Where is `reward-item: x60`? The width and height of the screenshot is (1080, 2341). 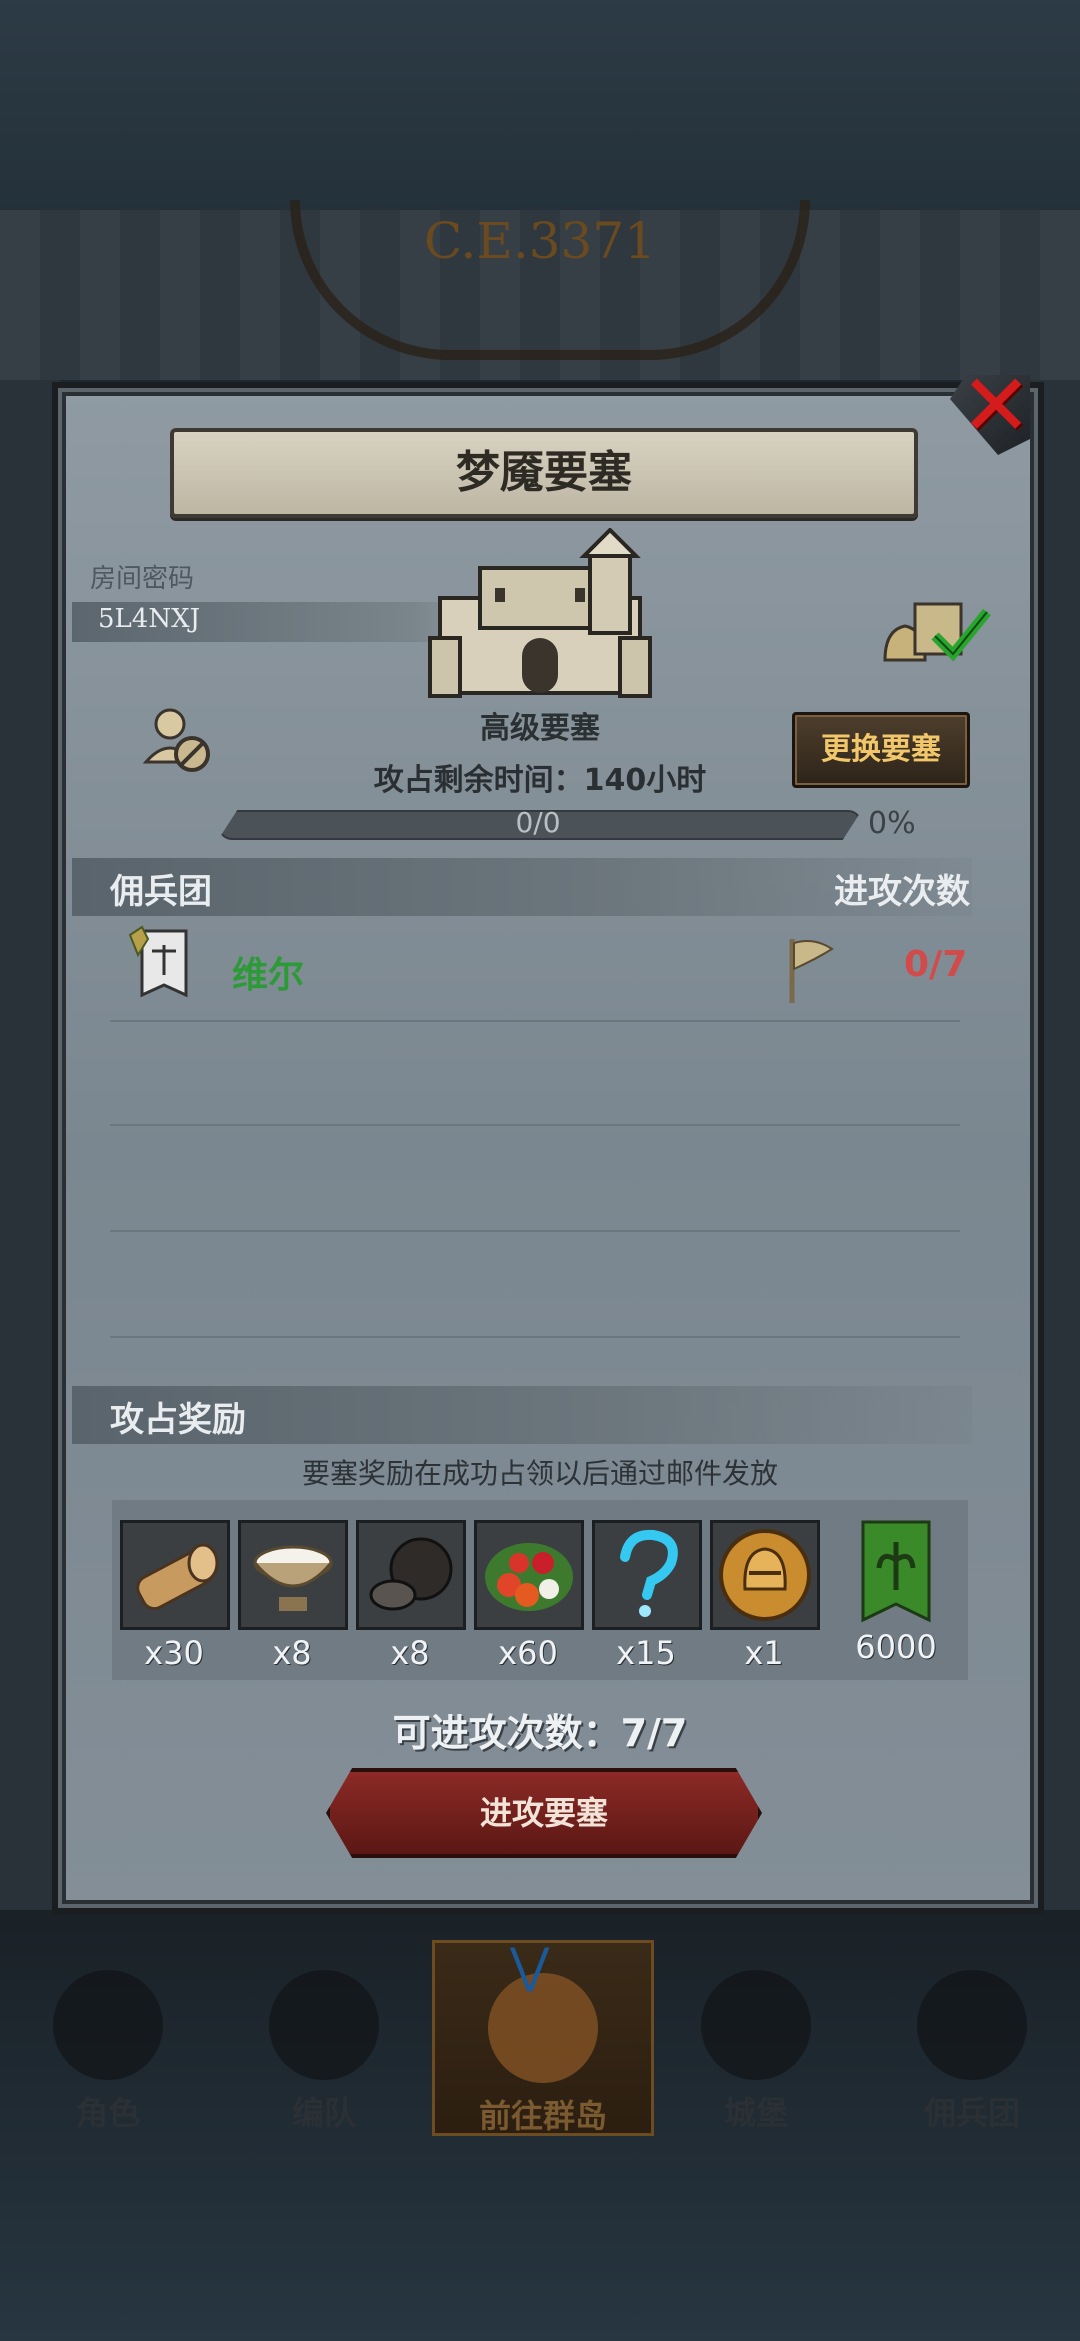 reward-item: x60 is located at coordinates (529, 1596).